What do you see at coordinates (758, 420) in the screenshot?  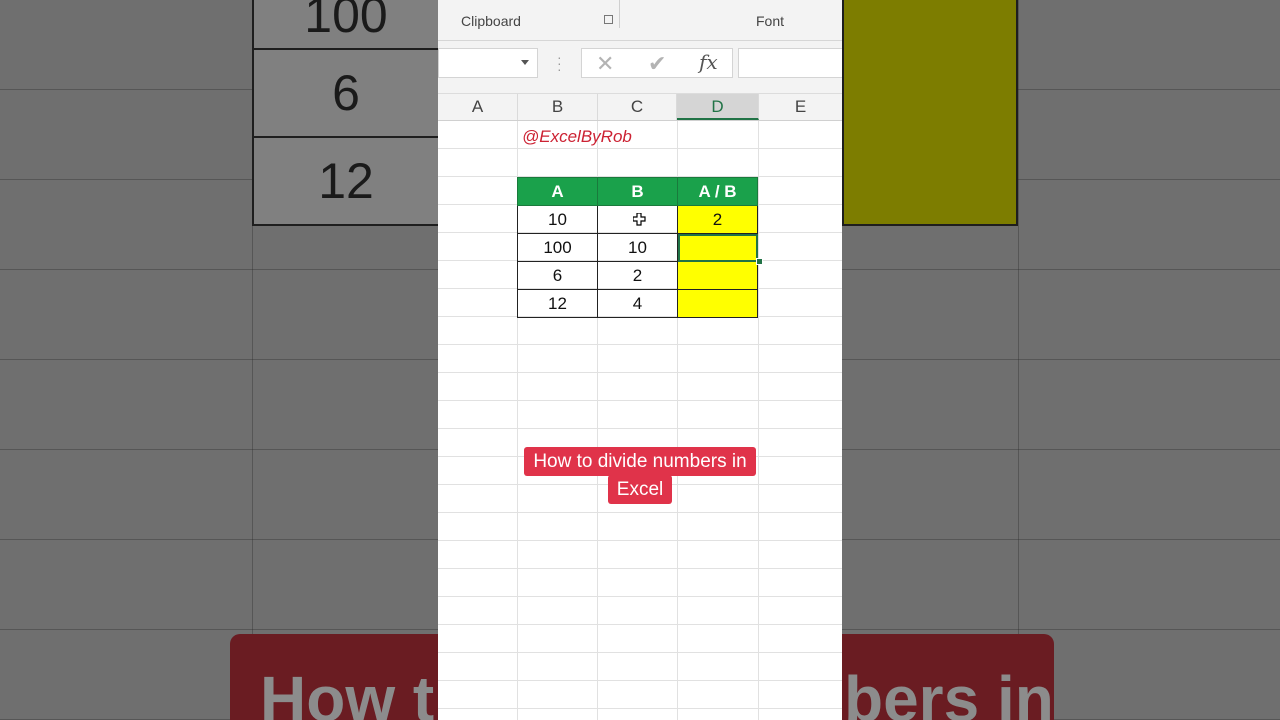 I see `grid-column-line` at bounding box center [758, 420].